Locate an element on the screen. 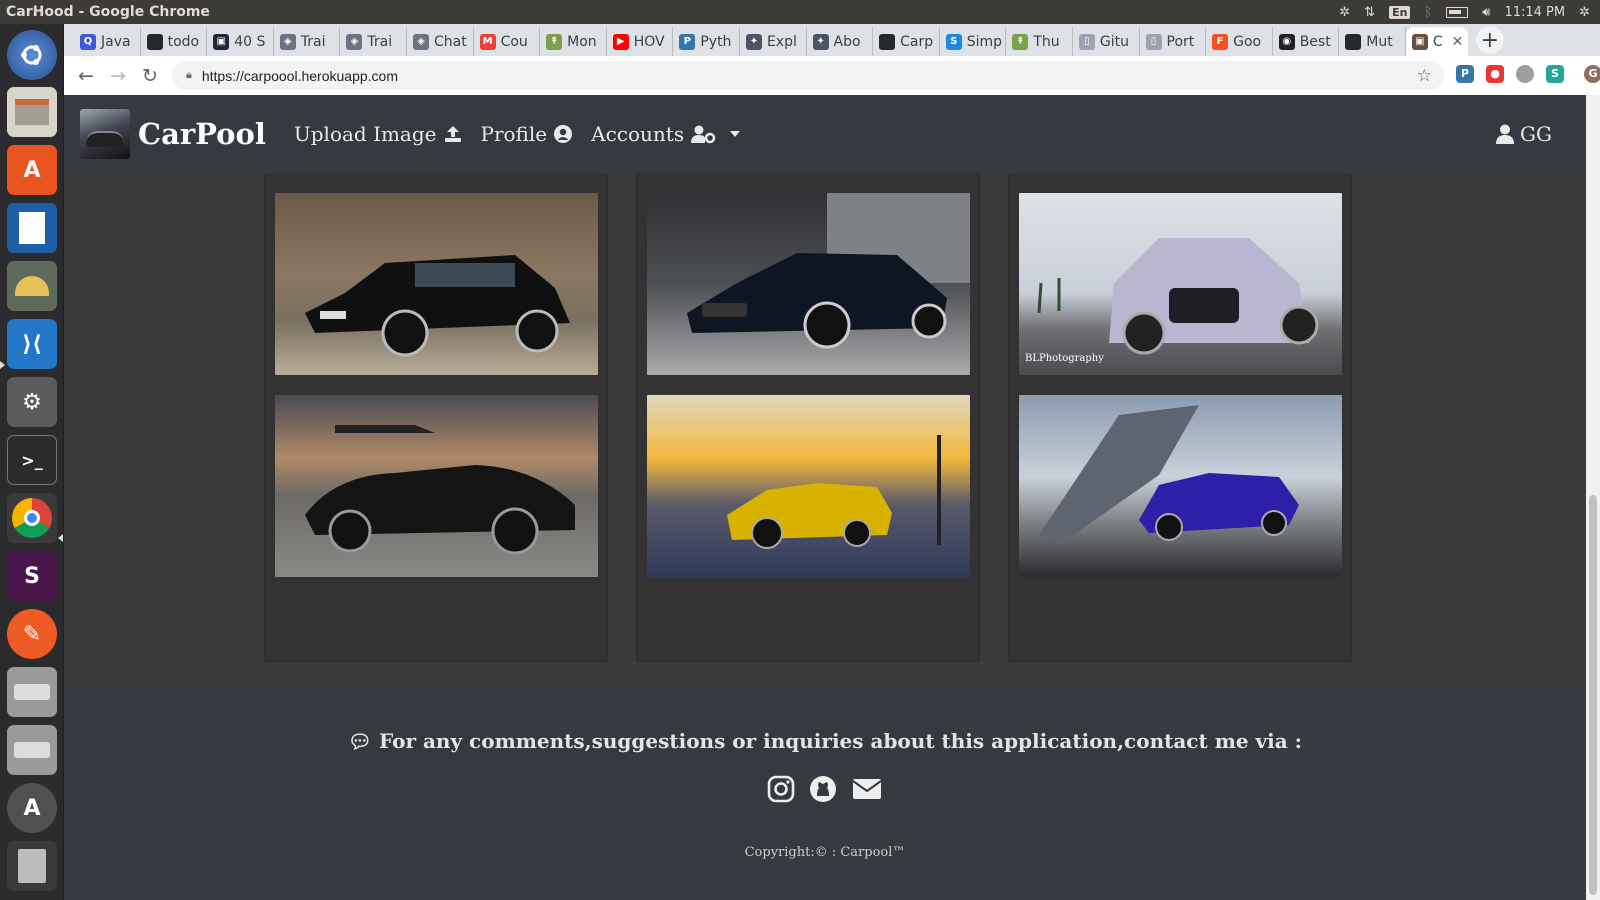 Image resolution: width=1600 pixels, height=900 pixels. footer-social-links is located at coordinates (825, 789).